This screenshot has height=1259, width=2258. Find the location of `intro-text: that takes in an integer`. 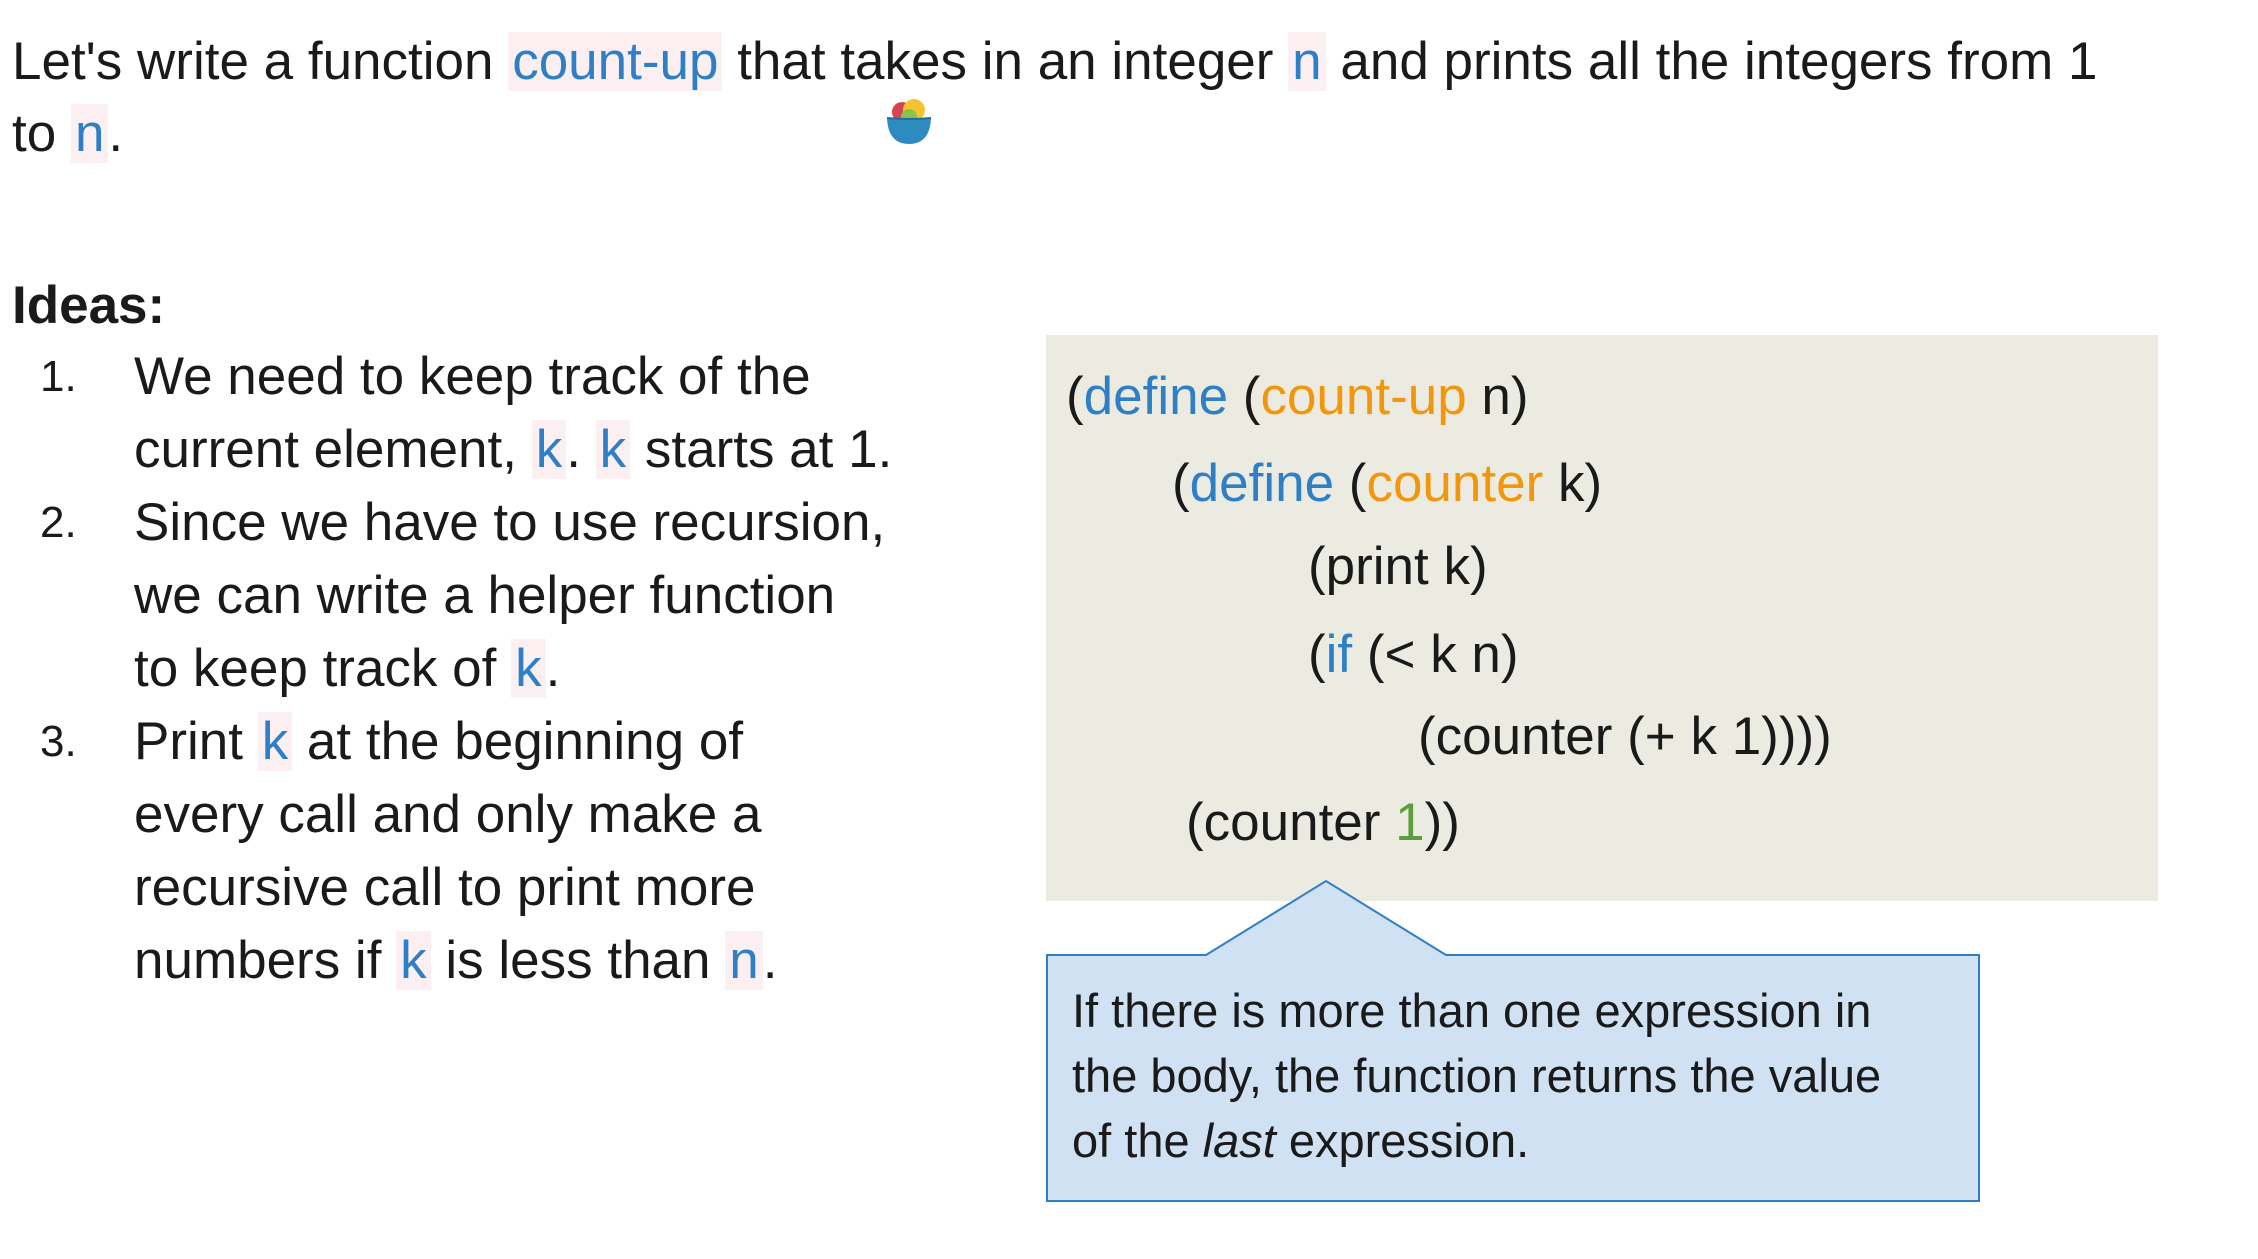

intro-text: that takes in an integer is located at coordinates (1005, 61).